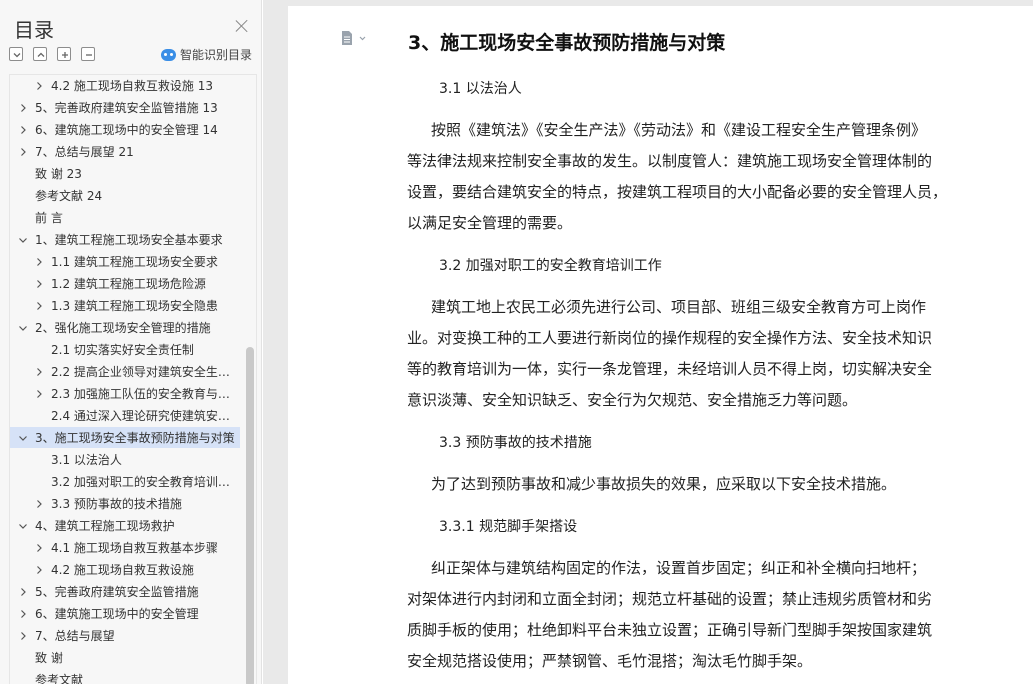  I want to click on section-heading: 3.1 以法治人, so click(480, 89).